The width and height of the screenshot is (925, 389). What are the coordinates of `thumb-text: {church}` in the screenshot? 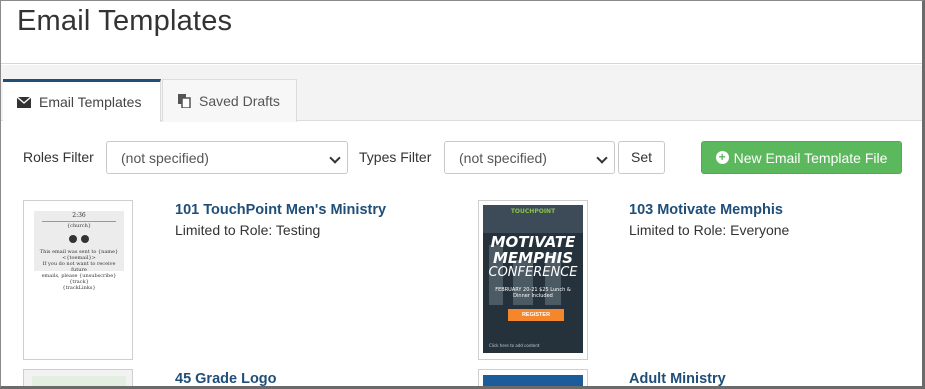 It's located at (79, 225).